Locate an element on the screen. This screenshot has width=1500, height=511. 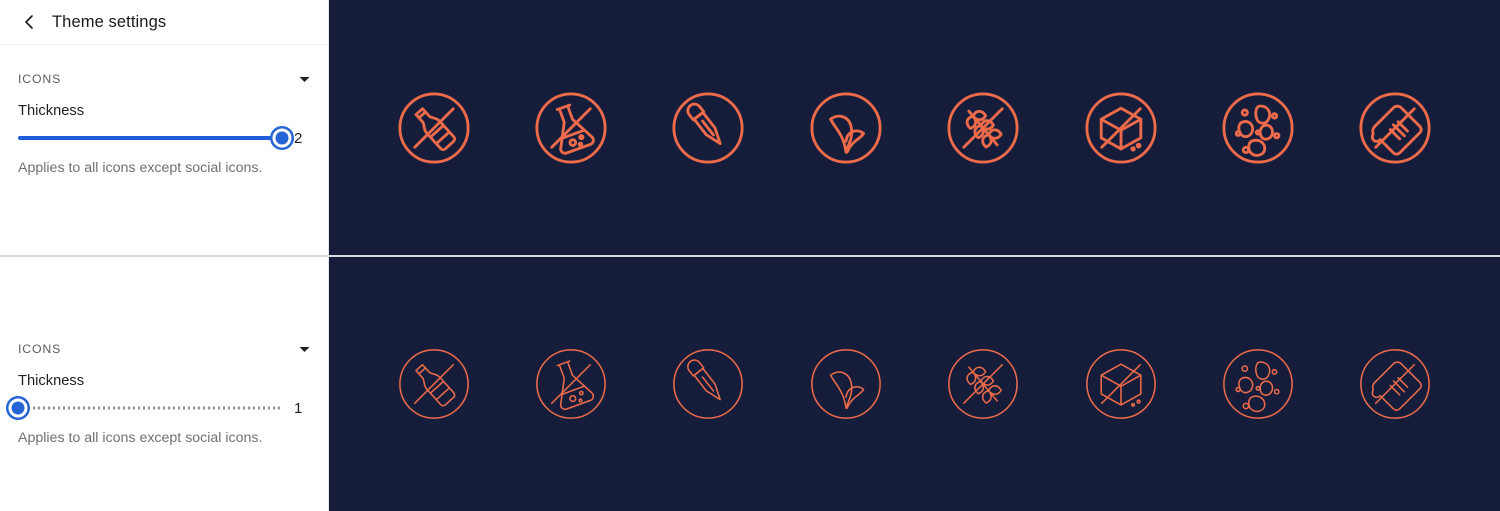
sidebar-header: Theme settings is located at coordinates (164, 22).